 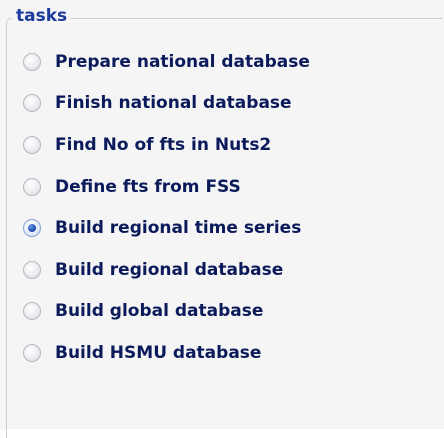 What do you see at coordinates (182, 61) in the screenshot?
I see `radio-label: Prepare national database` at bounding box center [182, 61].